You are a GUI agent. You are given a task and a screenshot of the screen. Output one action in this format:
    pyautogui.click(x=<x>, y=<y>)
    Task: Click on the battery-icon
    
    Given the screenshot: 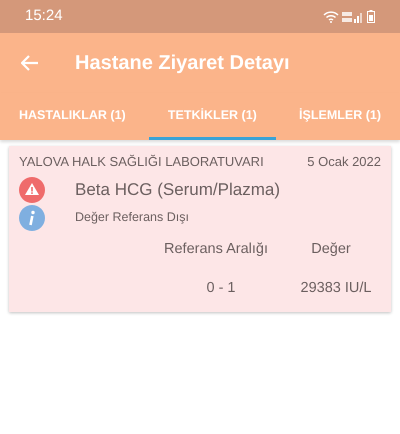 What is the action you would take?
    pyautogui.click(x=371, y=16)
    